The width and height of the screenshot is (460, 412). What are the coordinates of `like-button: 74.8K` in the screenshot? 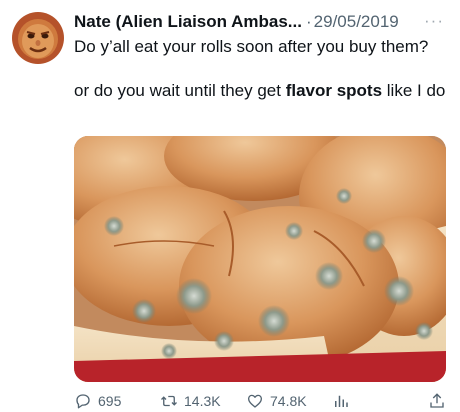 It's located at (276, 401).